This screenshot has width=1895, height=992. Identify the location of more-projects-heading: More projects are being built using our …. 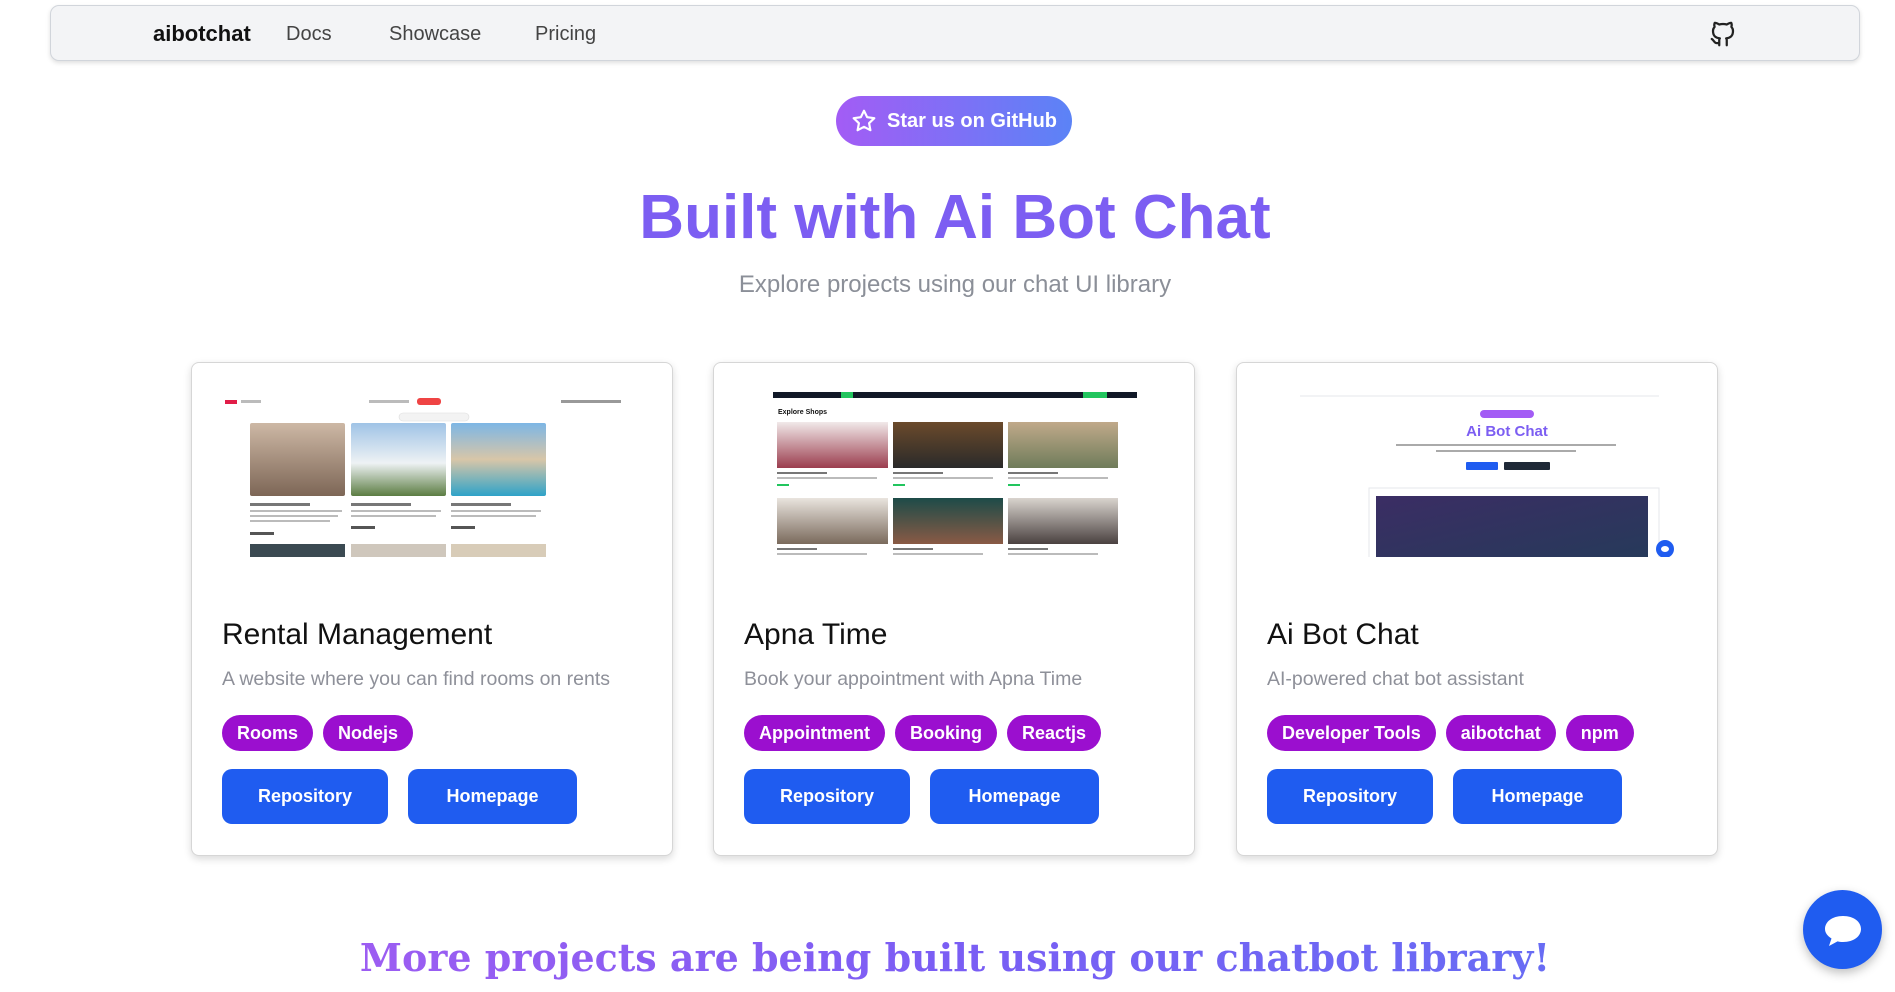
(947, 957).